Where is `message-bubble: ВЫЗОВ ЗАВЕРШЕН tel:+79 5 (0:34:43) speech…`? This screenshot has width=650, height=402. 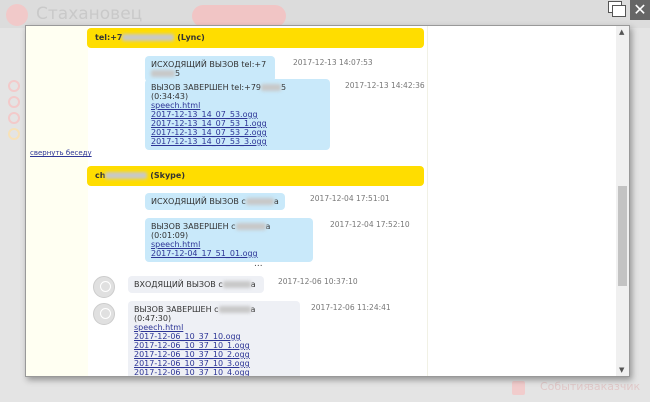
message-bubble: ВЫЗОВ ЗАВЕРШЕН tel:+79 5 (0:34:43) speech… is located at coordinates (237, 114).